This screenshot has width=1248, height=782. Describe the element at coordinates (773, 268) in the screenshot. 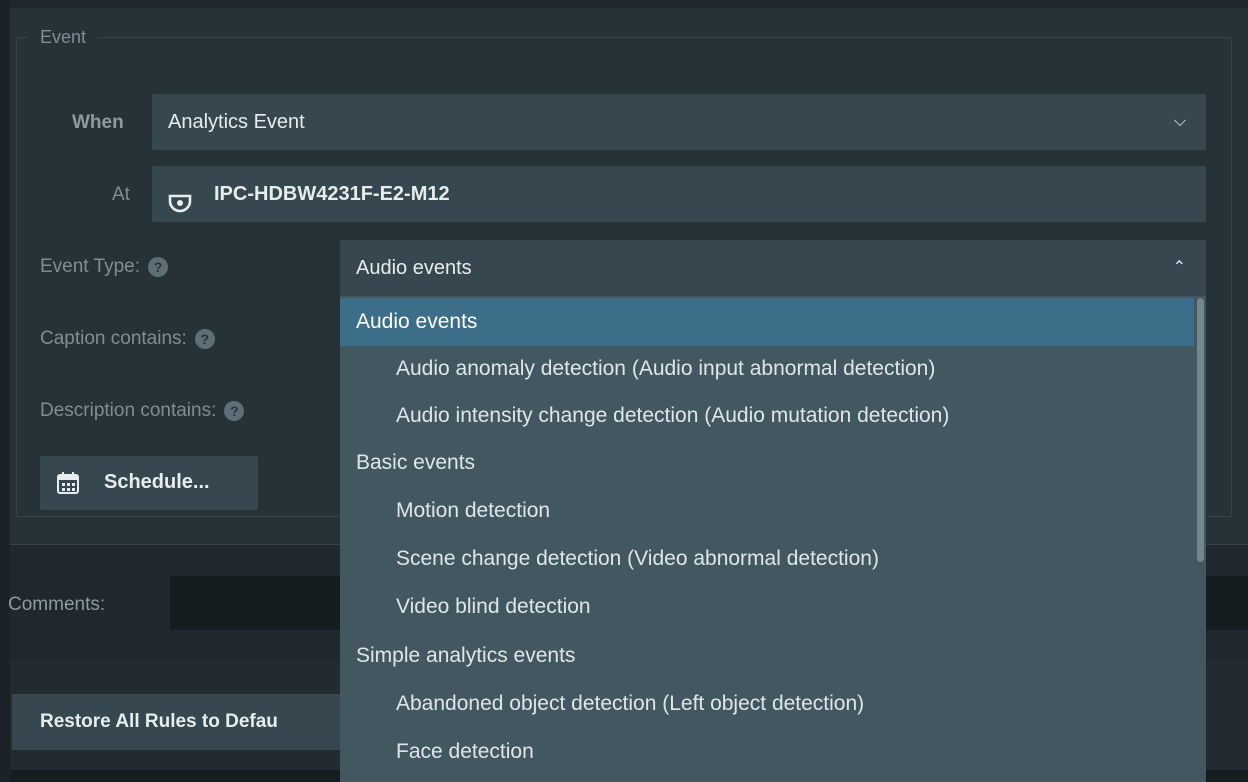

I see `event-type-select: Audio events ⌃` at that location.